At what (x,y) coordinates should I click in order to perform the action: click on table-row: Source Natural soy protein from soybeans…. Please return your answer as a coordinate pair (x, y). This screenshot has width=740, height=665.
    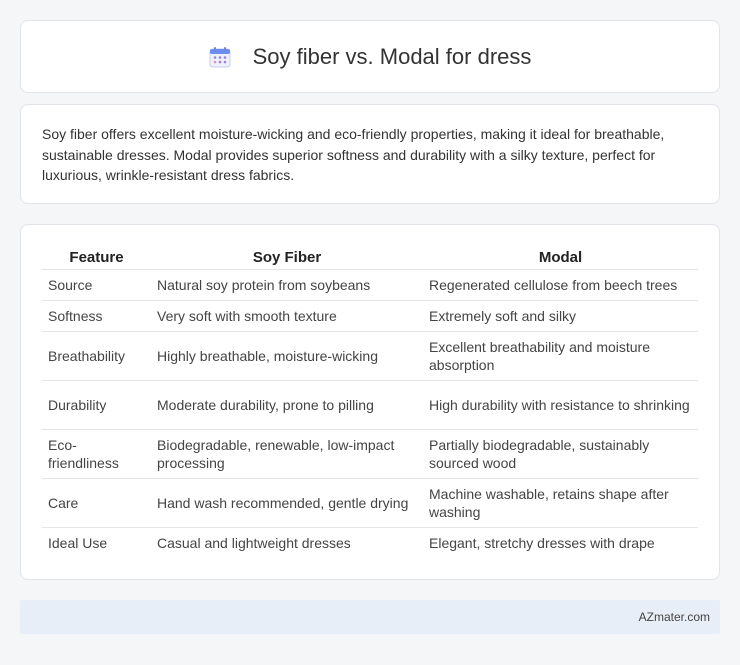
    Looking at the image, I should click on (370, 285).